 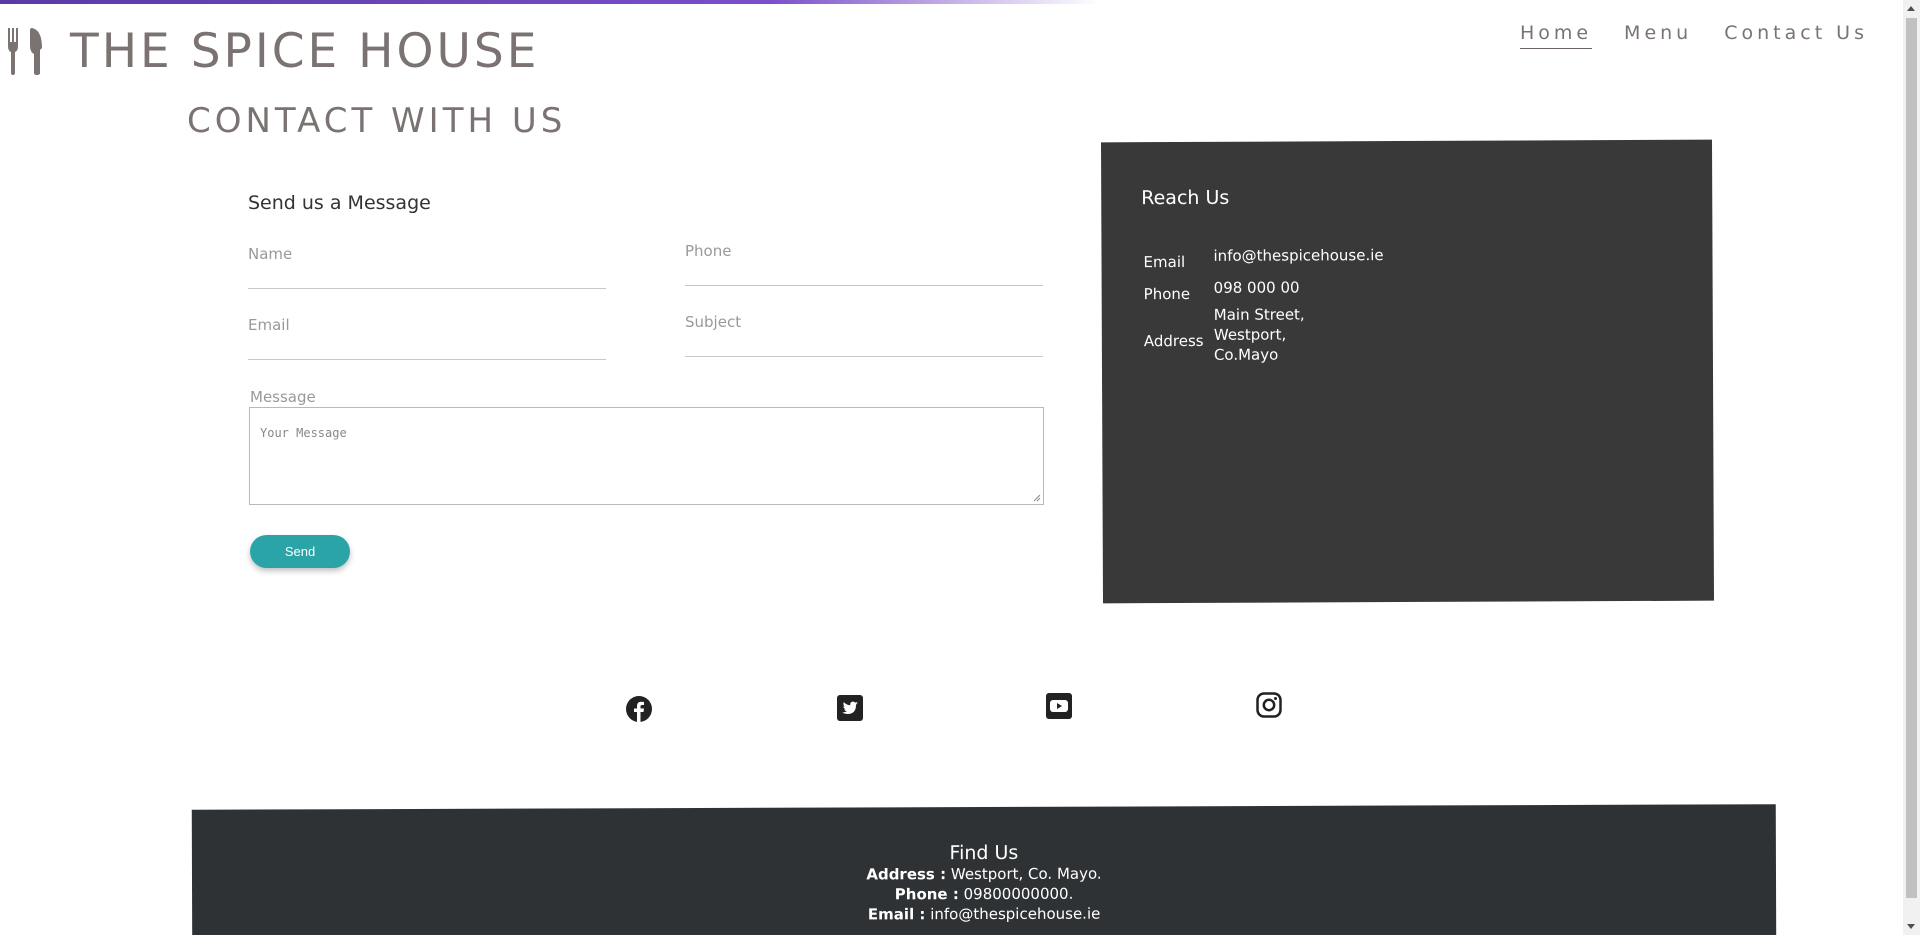 What do you see at coordinates (1015, 914) in the screenshot?
I see `footer-email-value: info@thespicehouse.ie` at bounding box center [1015, 914].